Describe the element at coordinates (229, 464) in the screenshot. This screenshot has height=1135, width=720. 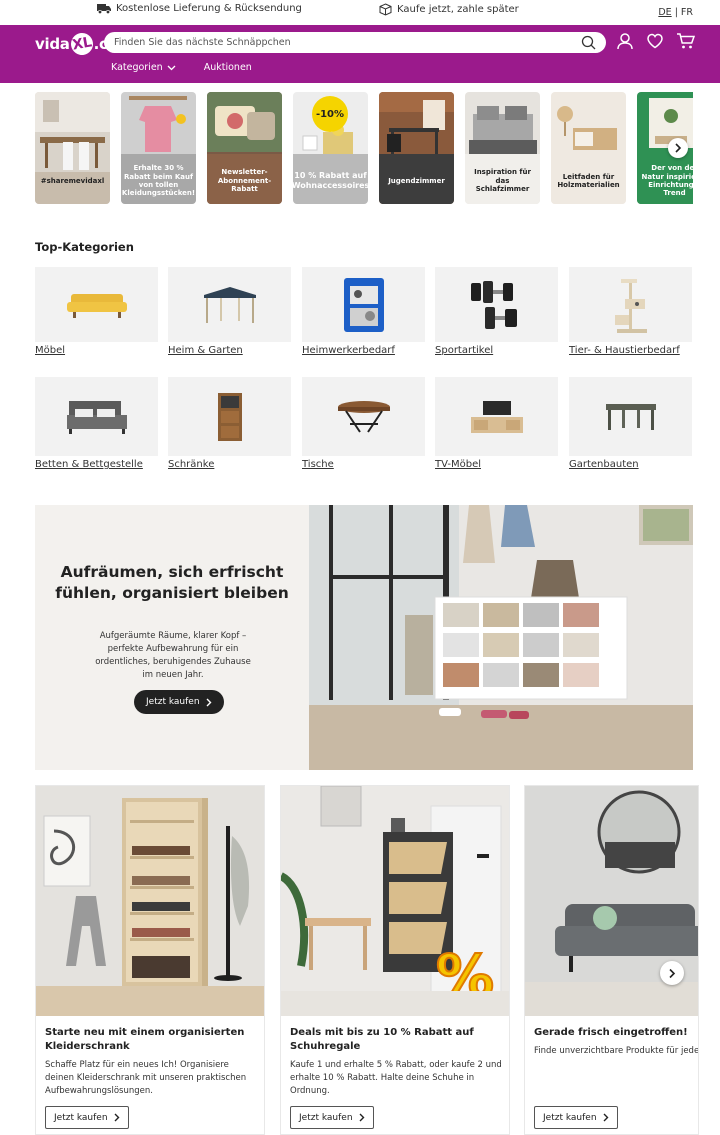
I see `category-label: Schränke` at that location.